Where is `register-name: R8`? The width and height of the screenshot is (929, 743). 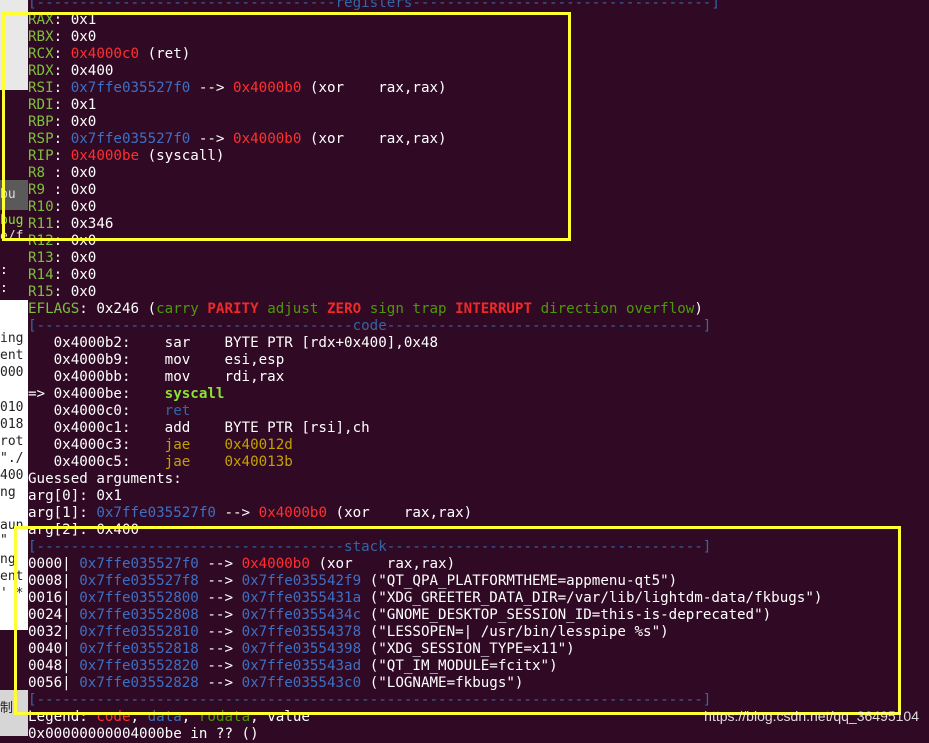 register-name: R8 is located at coordinates (41, 173).